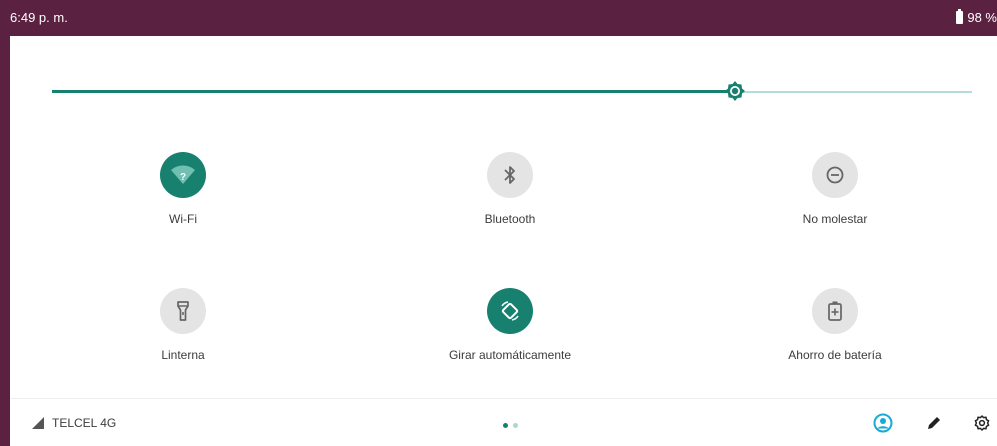 Image resolution: width=997 pixels, height=446 pixels. Describe the element at coordinates (183, 219) in the screenshot. I see `tile-label: Wi-Fi` at that location.